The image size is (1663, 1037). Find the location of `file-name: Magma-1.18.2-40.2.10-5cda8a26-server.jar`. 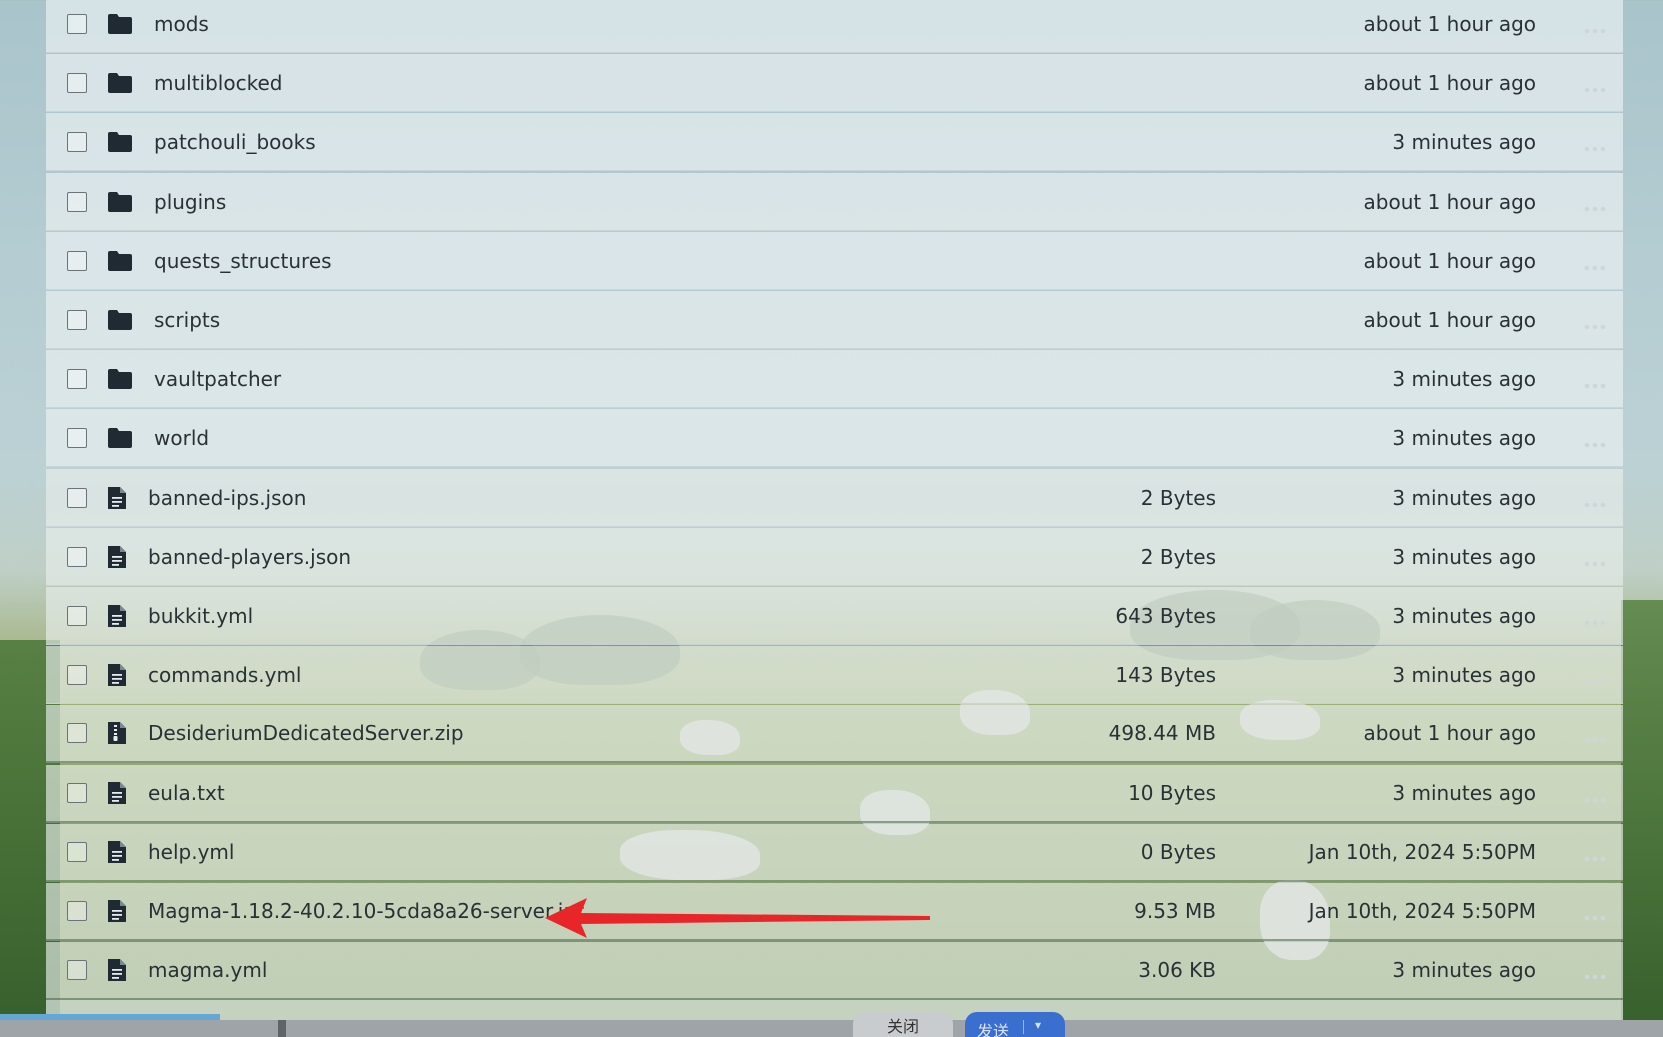

file-name: Magma-1.18.2-40.2.10-5cda8a26-server.jar is located at coordinates (366, 911).